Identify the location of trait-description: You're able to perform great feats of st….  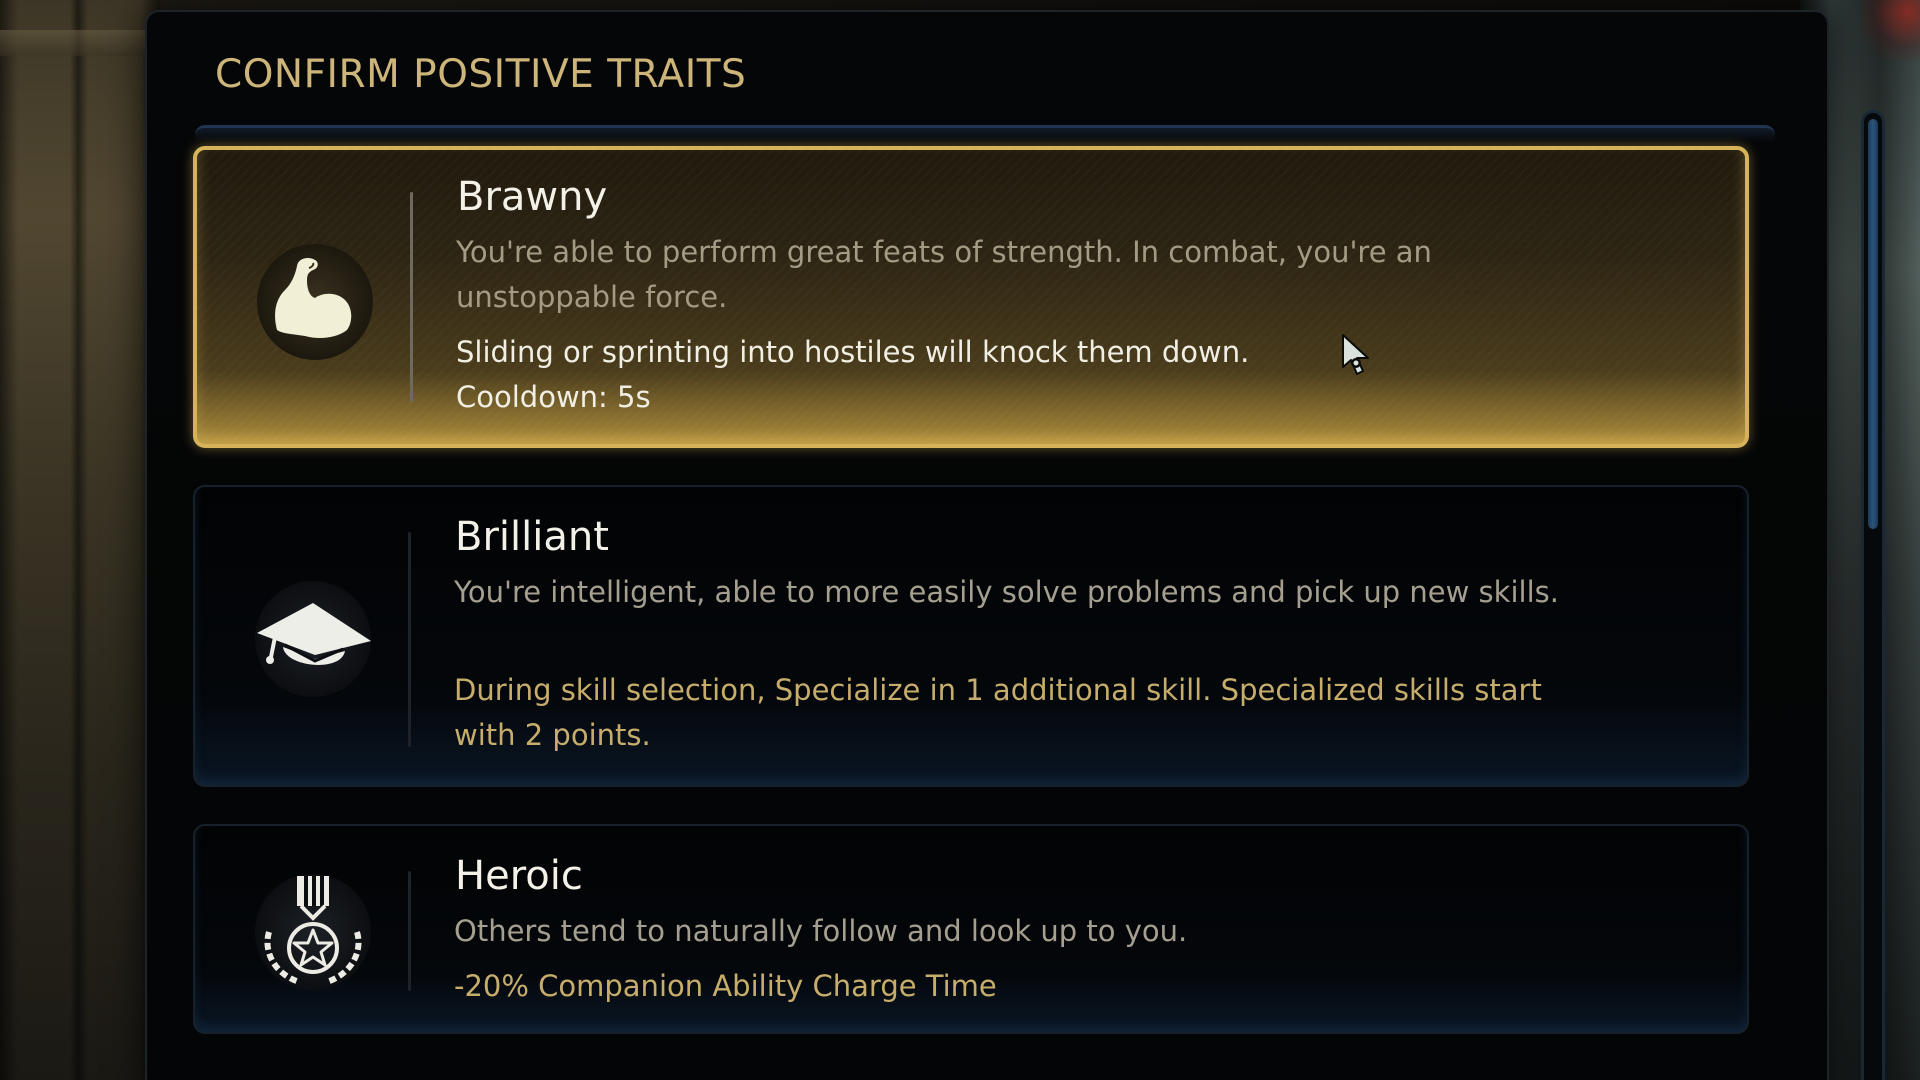
(944, 274).